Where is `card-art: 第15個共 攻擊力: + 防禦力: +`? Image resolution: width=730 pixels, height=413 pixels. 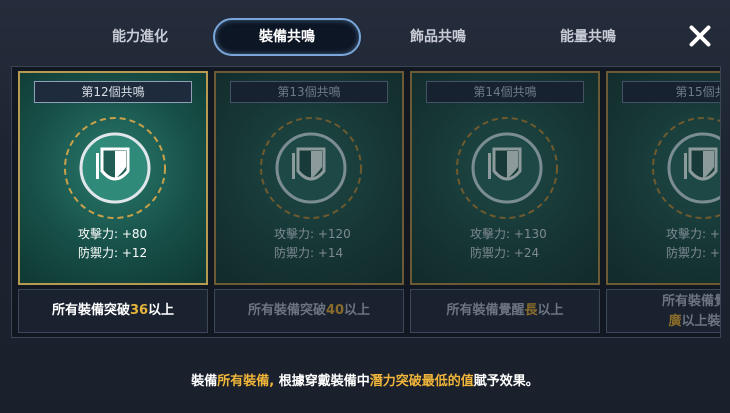 card-art: 第15個共 攻擊力: + 防禦力: + is located at coordinates (663, 178).